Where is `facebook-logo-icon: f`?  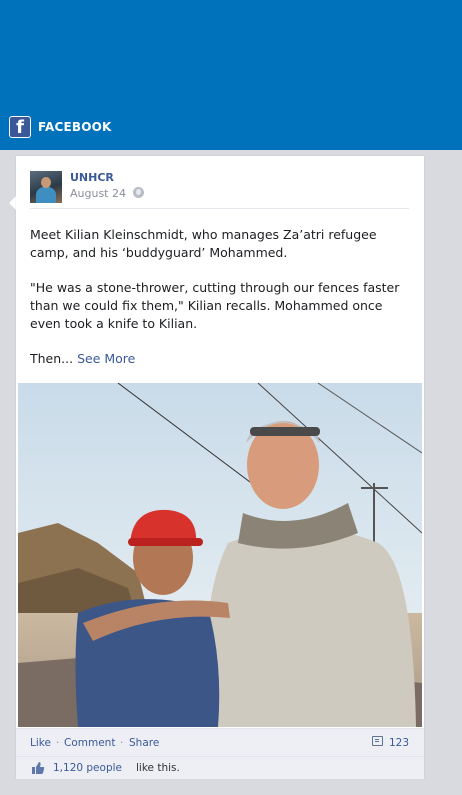
facebook-logo-icon: f is located at coordinates (20, 127).